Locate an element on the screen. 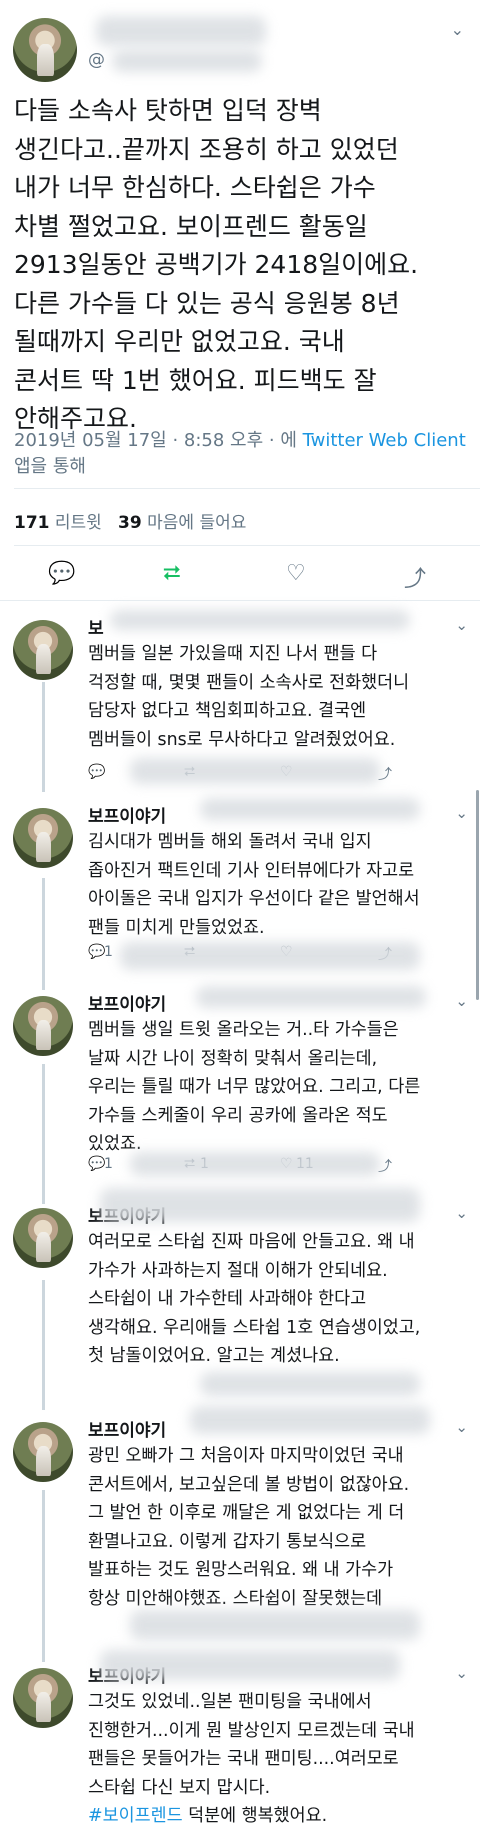 The width and height of the screenshot is (480, 1833). reply-text-tail: 덕분에 행복했어요. is located at coordinates (255, 1816).